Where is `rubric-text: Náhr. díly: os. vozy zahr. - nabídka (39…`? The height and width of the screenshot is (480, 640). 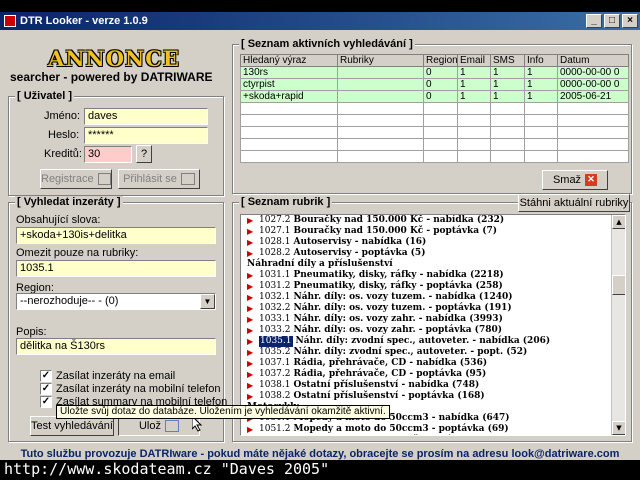
rubric-text: Náhr. díly: os. vozy zahr. - nabídka (39… is located at coordinates (398, 319).